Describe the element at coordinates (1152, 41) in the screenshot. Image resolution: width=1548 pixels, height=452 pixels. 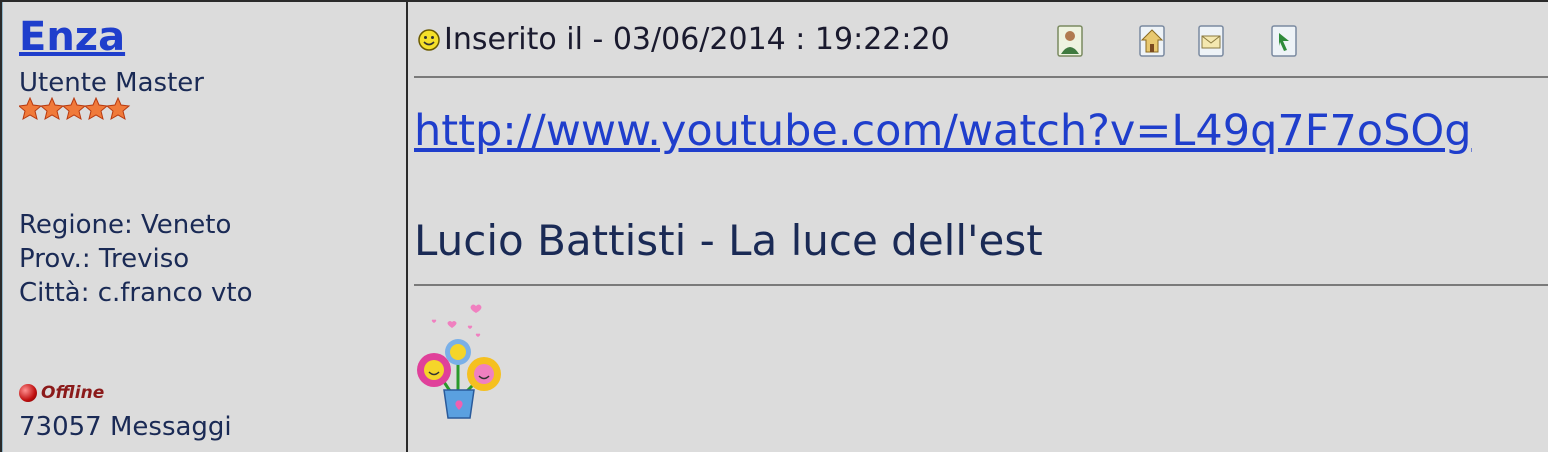
I see `homepage-icon` at that location.